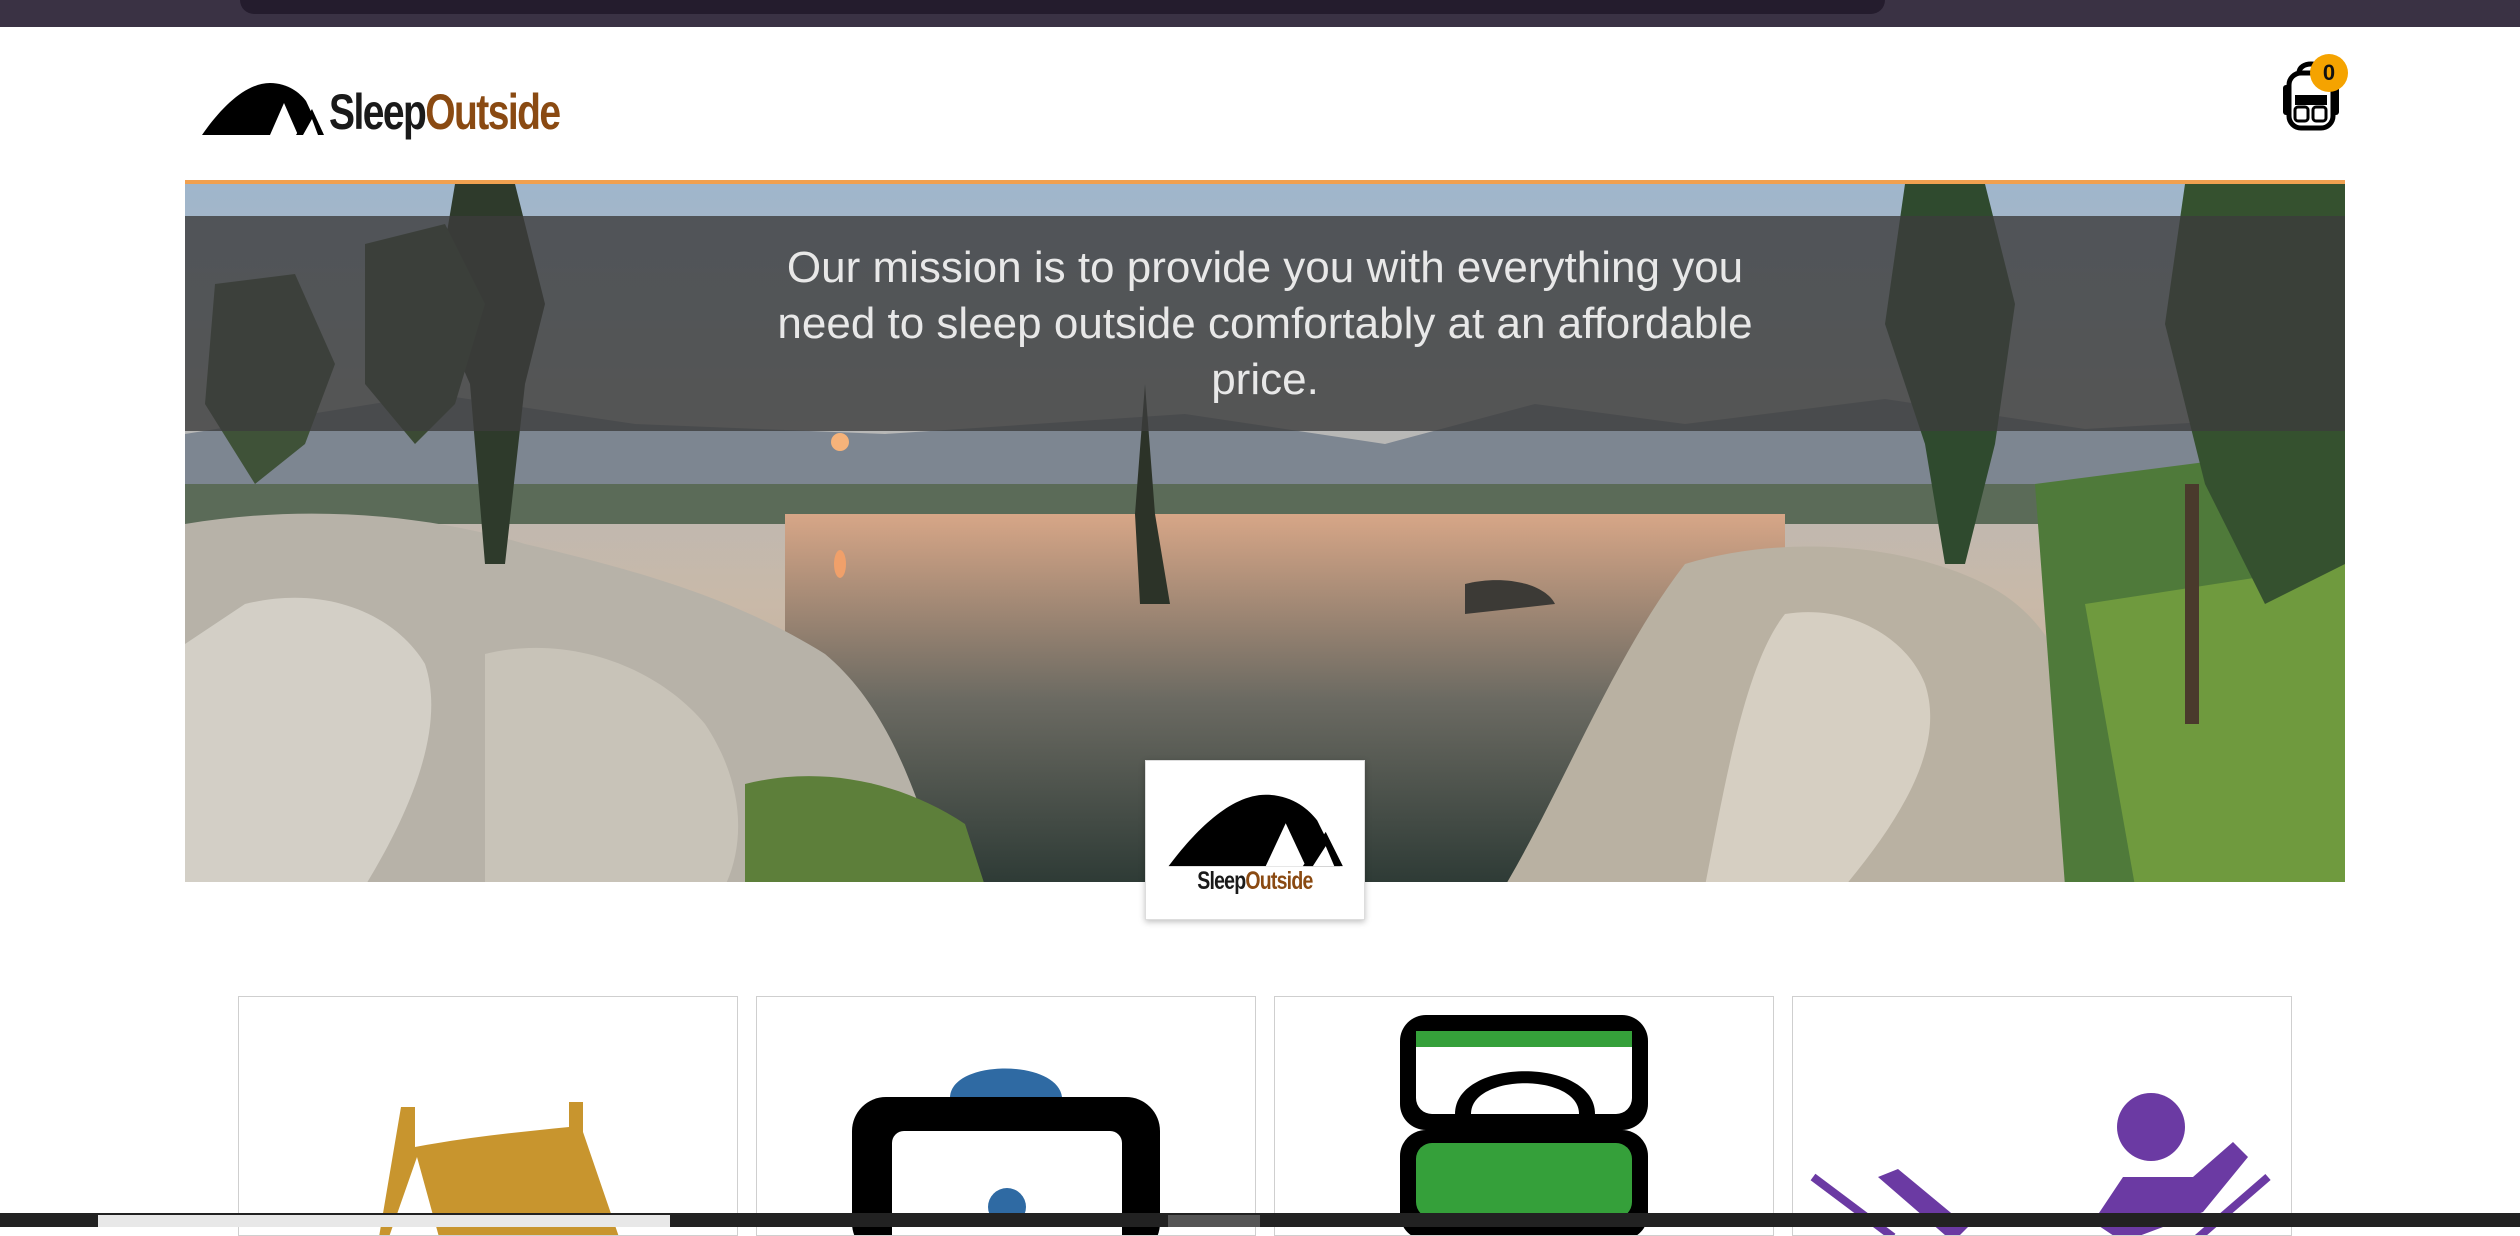  What do you see at coordinates (1266, 104) in the screenshot?
I see `site-header: SleepOutside 0` at bounding box center [1266, 104].